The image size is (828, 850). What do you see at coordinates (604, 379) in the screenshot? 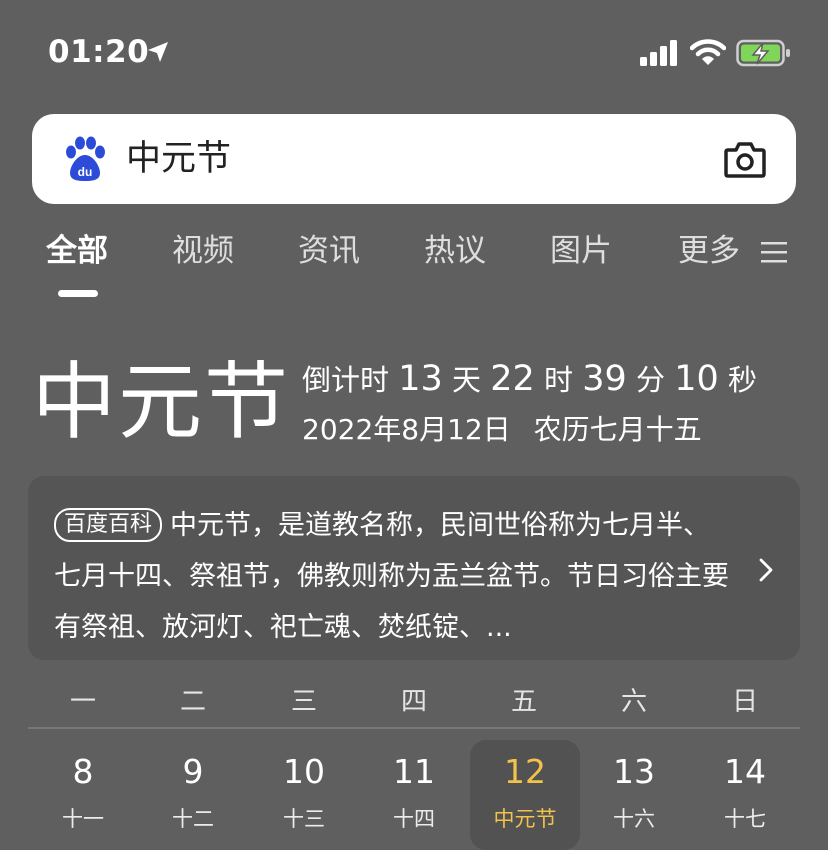
I see `countdown-minutes: 39` at bounding box center [604, 379].